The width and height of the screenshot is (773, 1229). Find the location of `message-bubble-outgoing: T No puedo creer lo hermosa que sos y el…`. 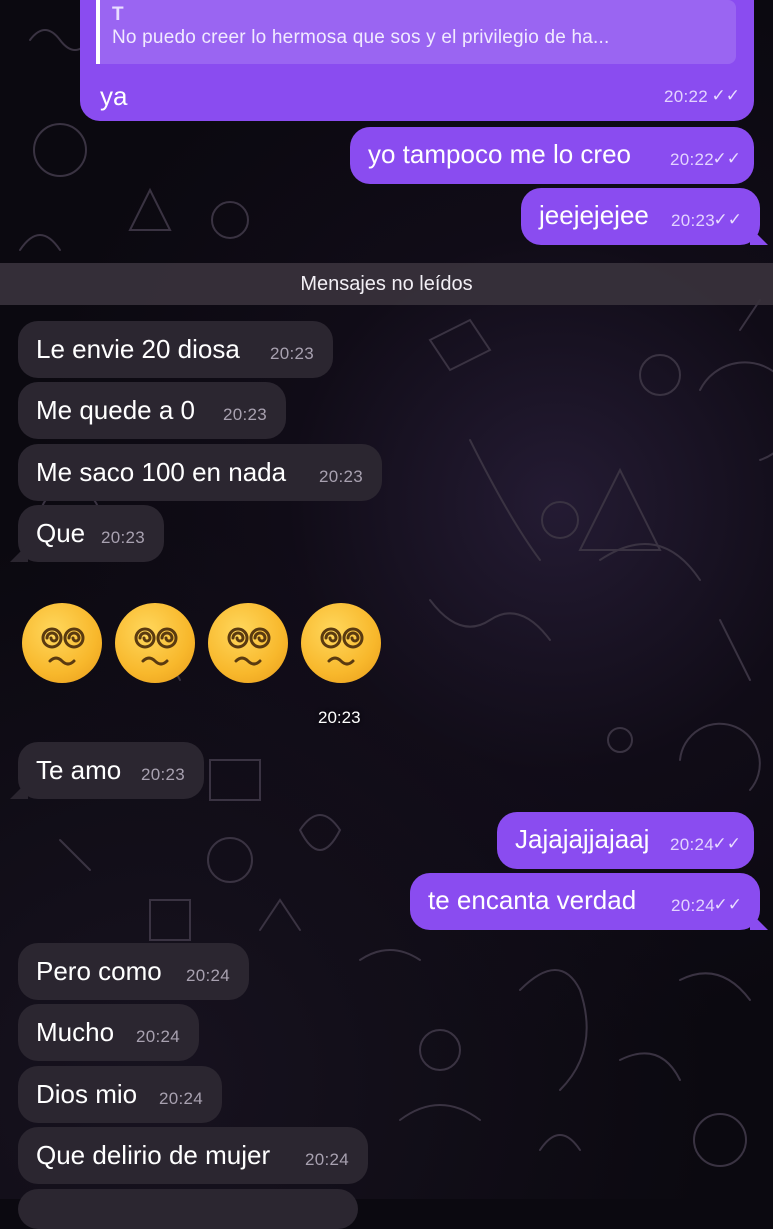

message-bubble-outgoing: T No puedo creer lo hermosa que sos y el… is located at coordinates (417, 60).